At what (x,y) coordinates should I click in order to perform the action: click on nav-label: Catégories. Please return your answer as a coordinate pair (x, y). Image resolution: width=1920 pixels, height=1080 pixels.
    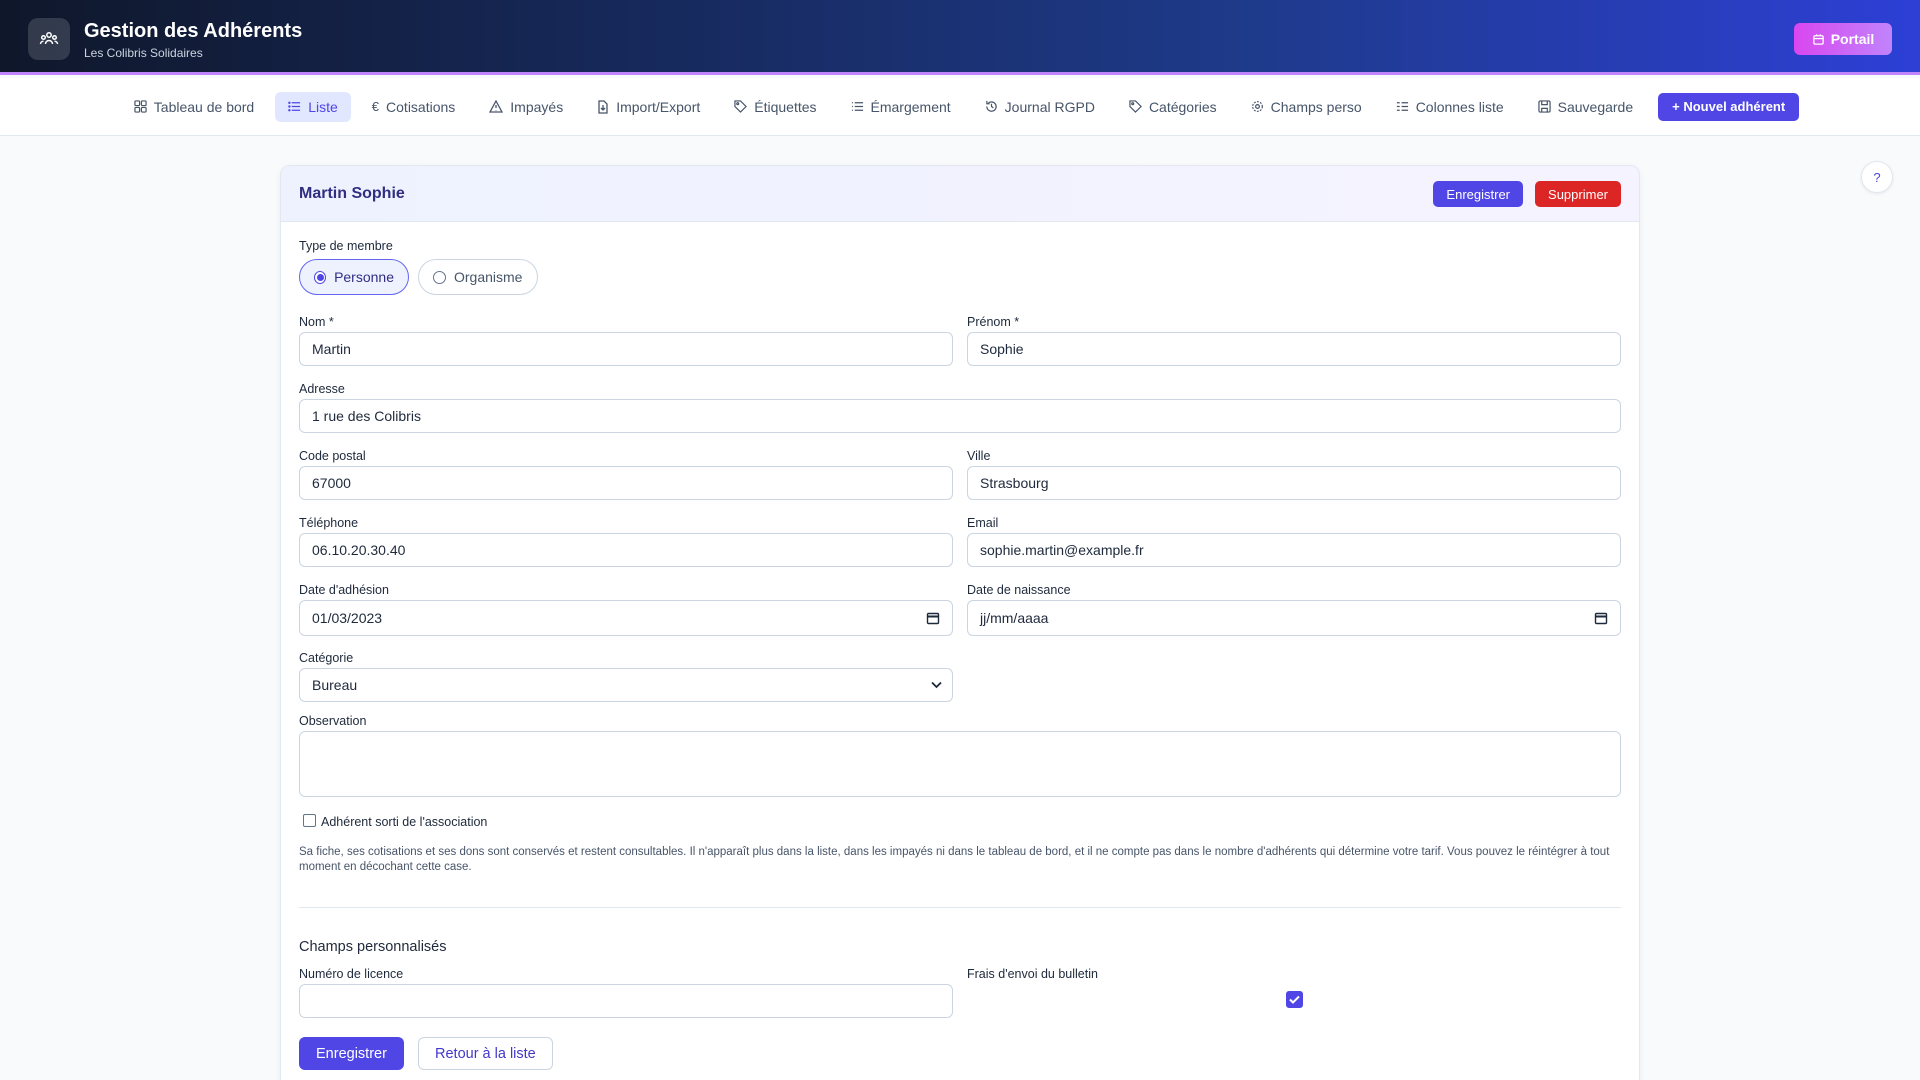
    Looking at the image, I should click on (1182, 106).